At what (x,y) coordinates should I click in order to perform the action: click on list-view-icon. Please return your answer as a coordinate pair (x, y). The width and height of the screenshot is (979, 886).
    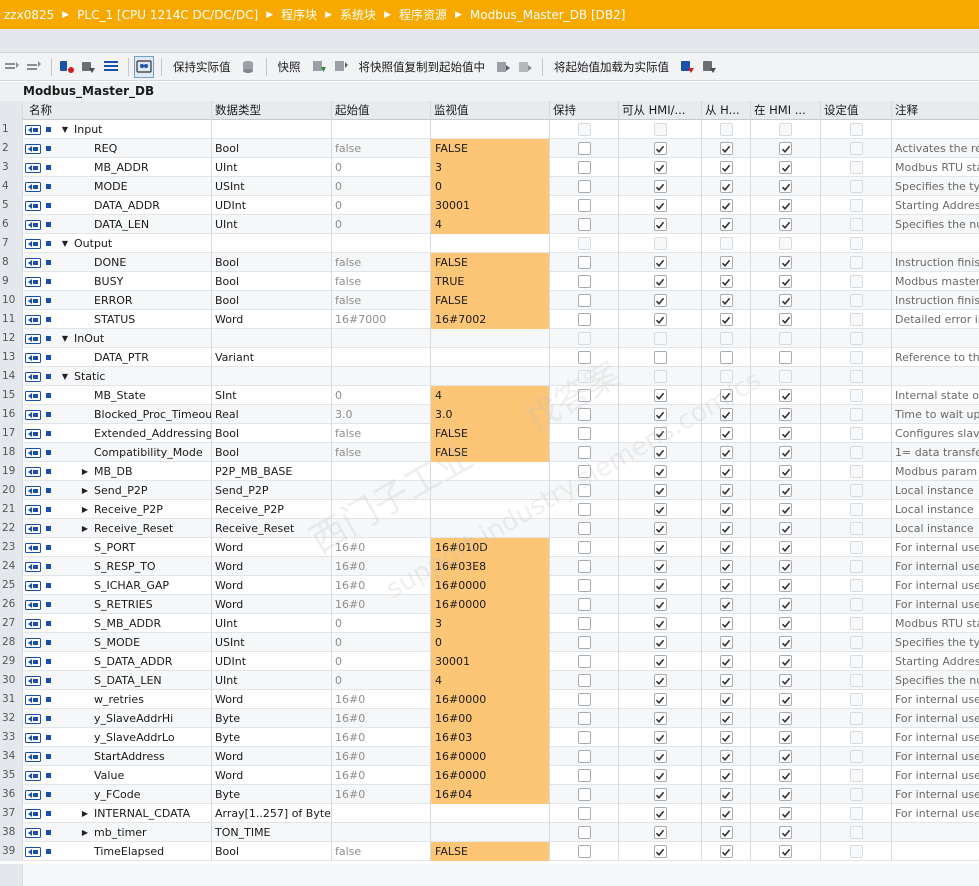
    Looking at the image, I should click on (111, 67).